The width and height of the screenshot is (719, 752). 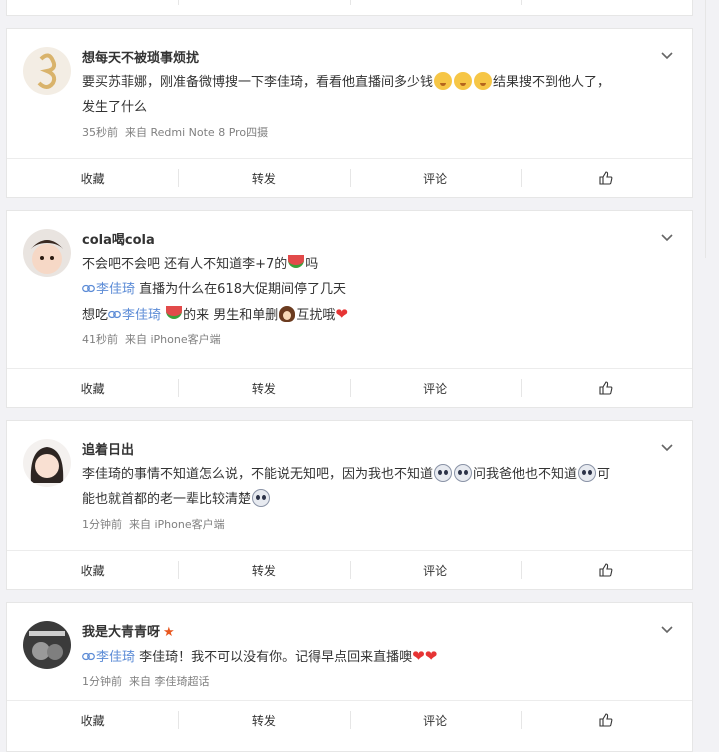 What do you see at coordinates (153, 524) in the screenshot?
I see `post-meta: 1分钟前 来自 iPhone客户端` at bounding box center [153, 524].